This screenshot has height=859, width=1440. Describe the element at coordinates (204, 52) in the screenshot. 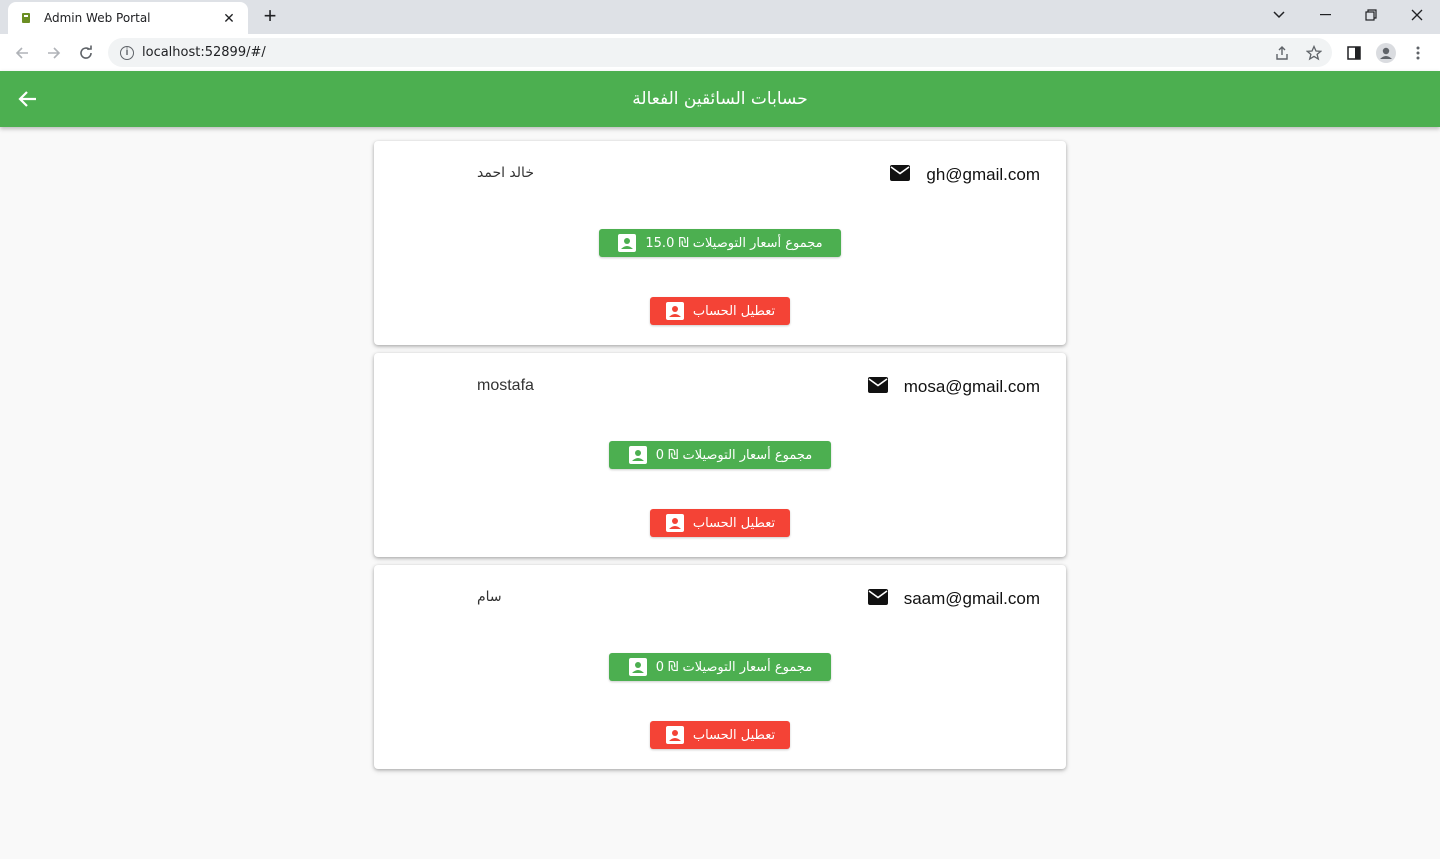

I see `address-url: localhost:52899/#/` at that location.